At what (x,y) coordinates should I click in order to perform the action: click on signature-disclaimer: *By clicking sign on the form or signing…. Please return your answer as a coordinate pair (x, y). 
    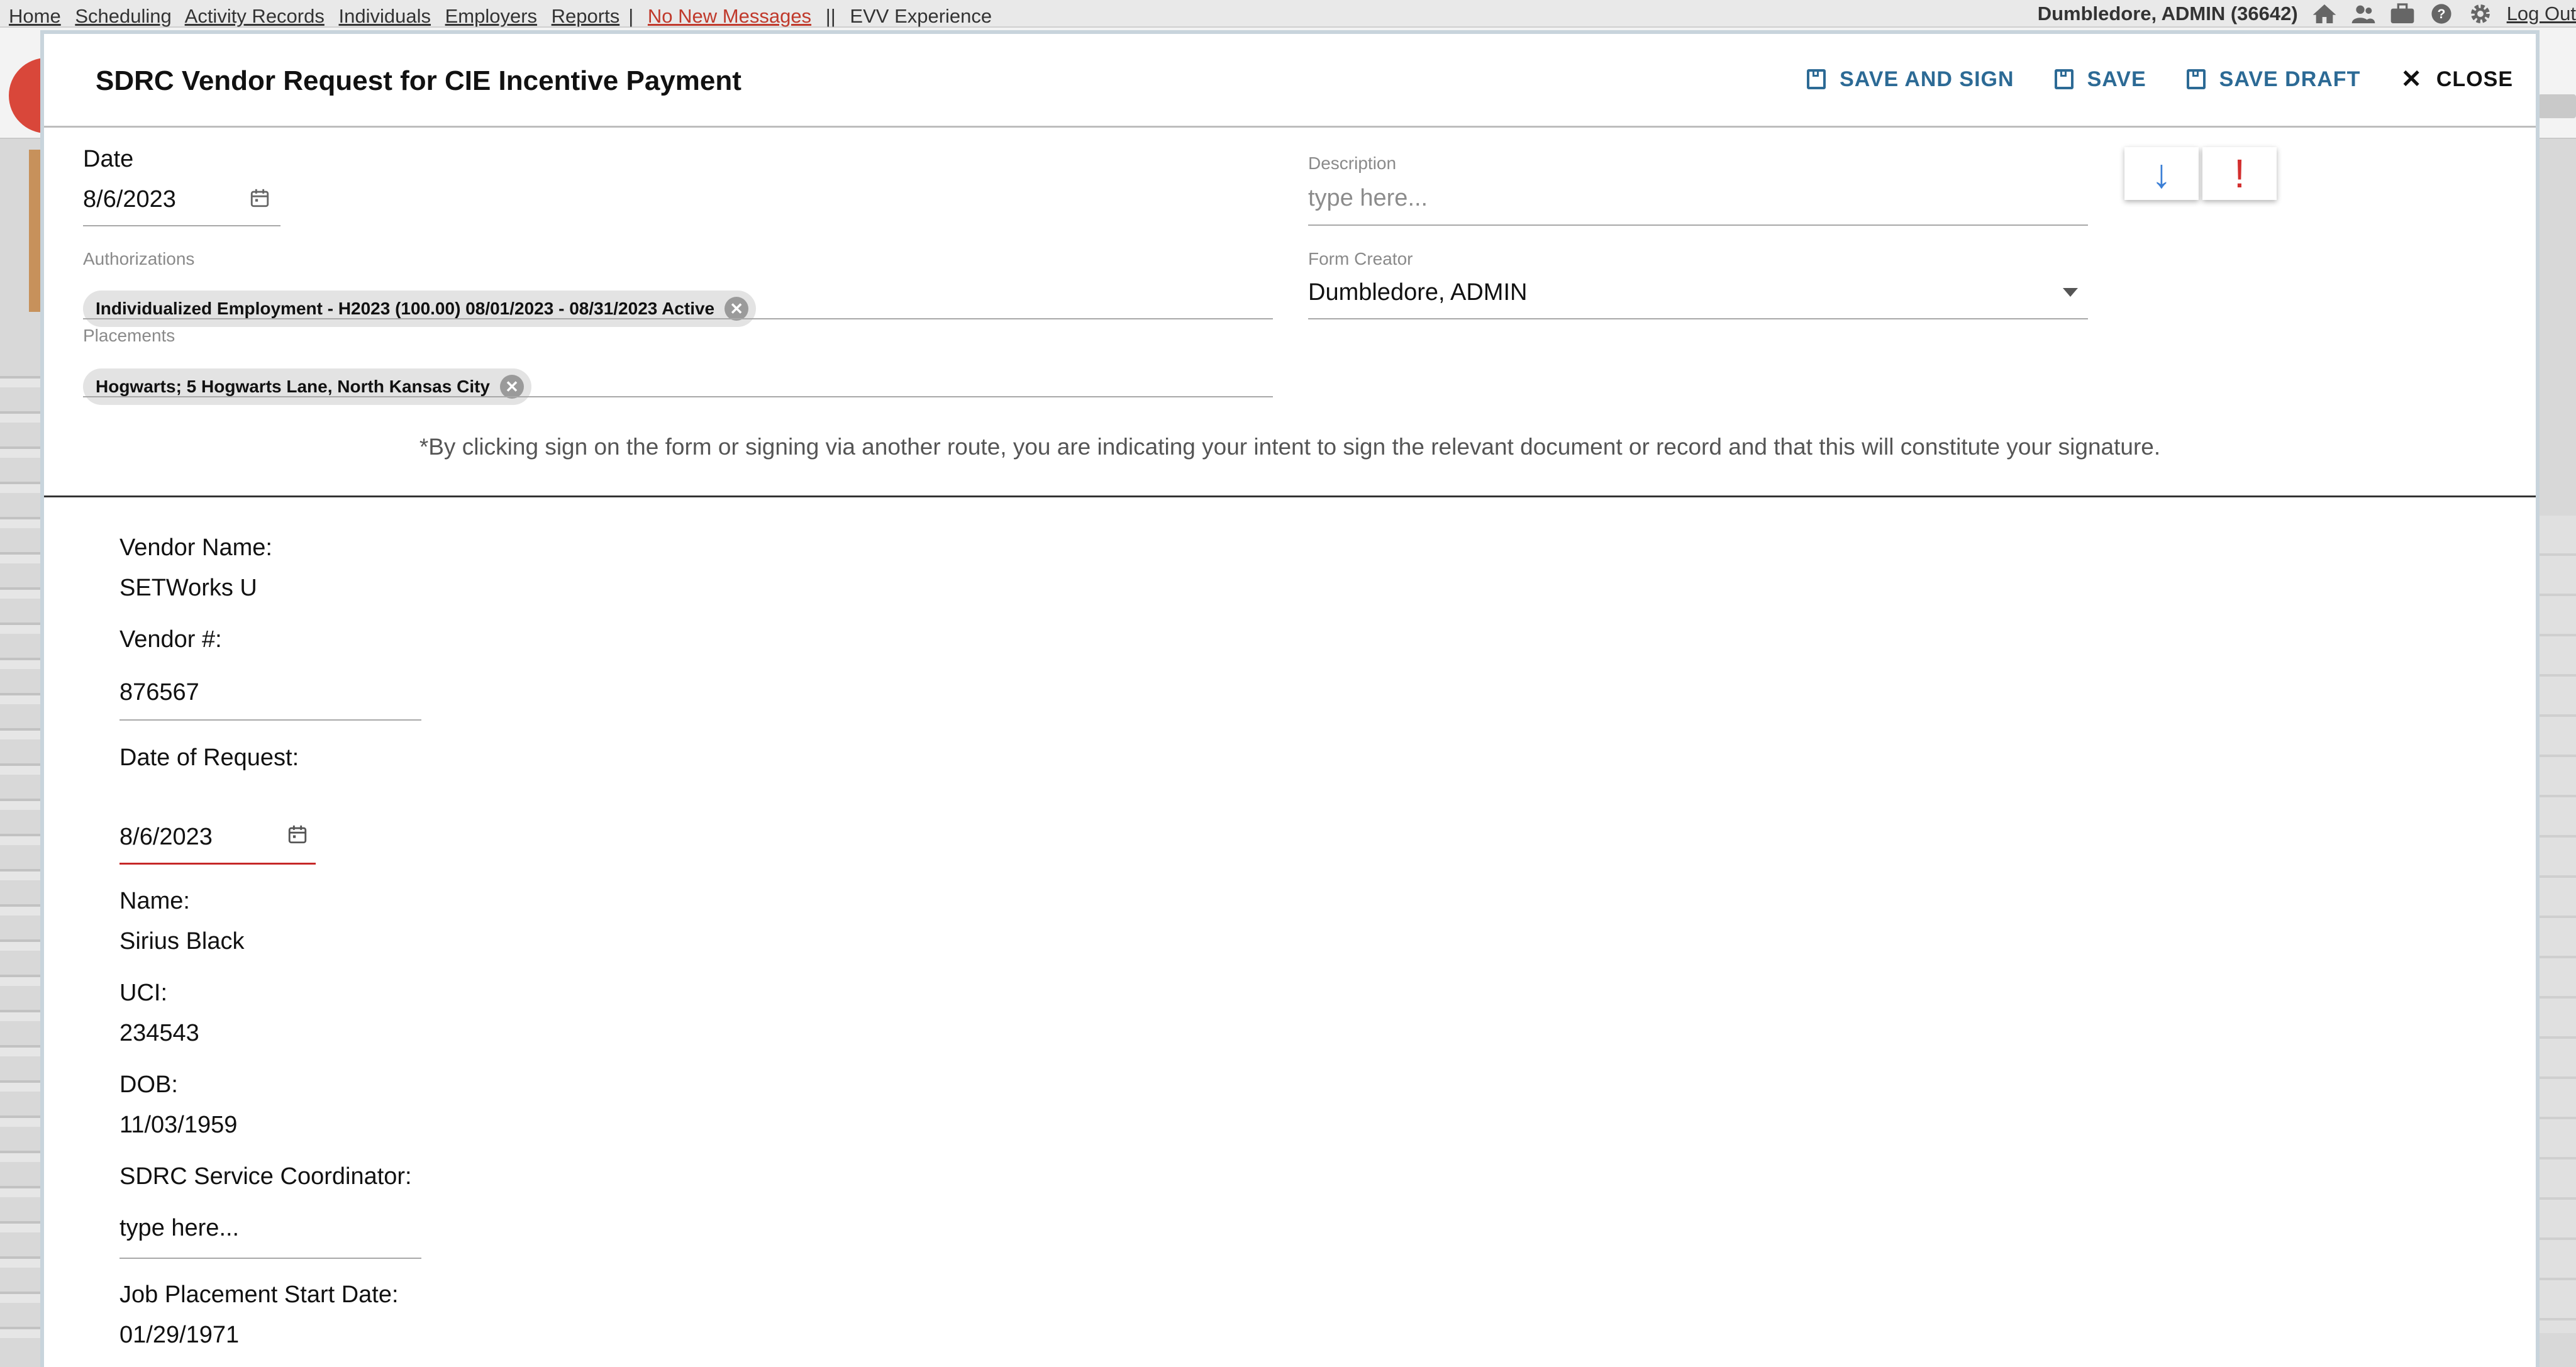
    Looking at the image, I should click on (1290, 447).